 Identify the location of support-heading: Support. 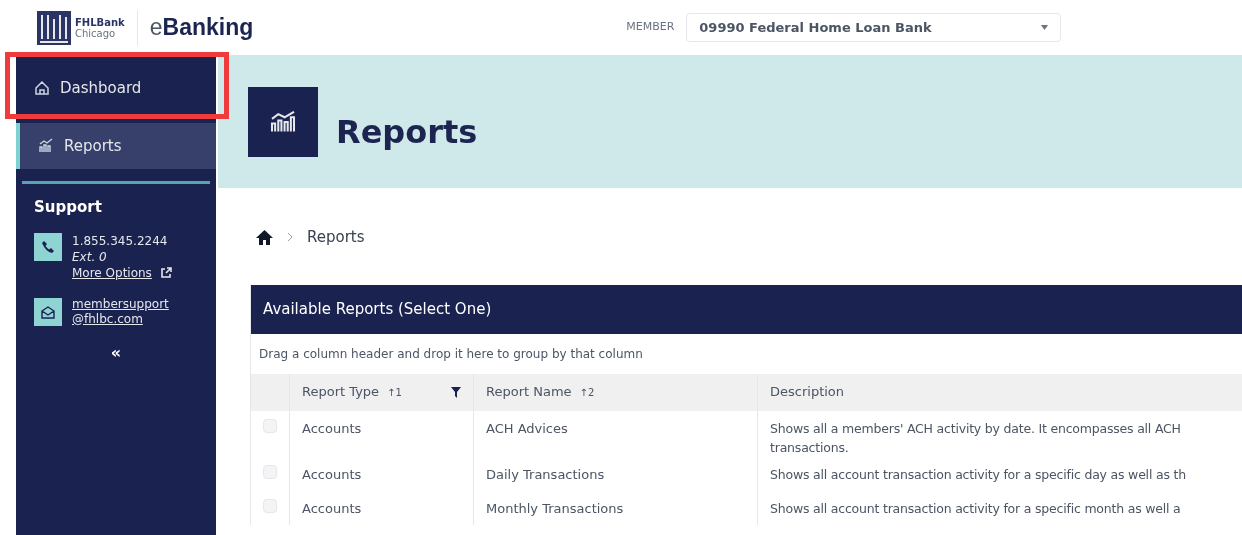
(68, 207).